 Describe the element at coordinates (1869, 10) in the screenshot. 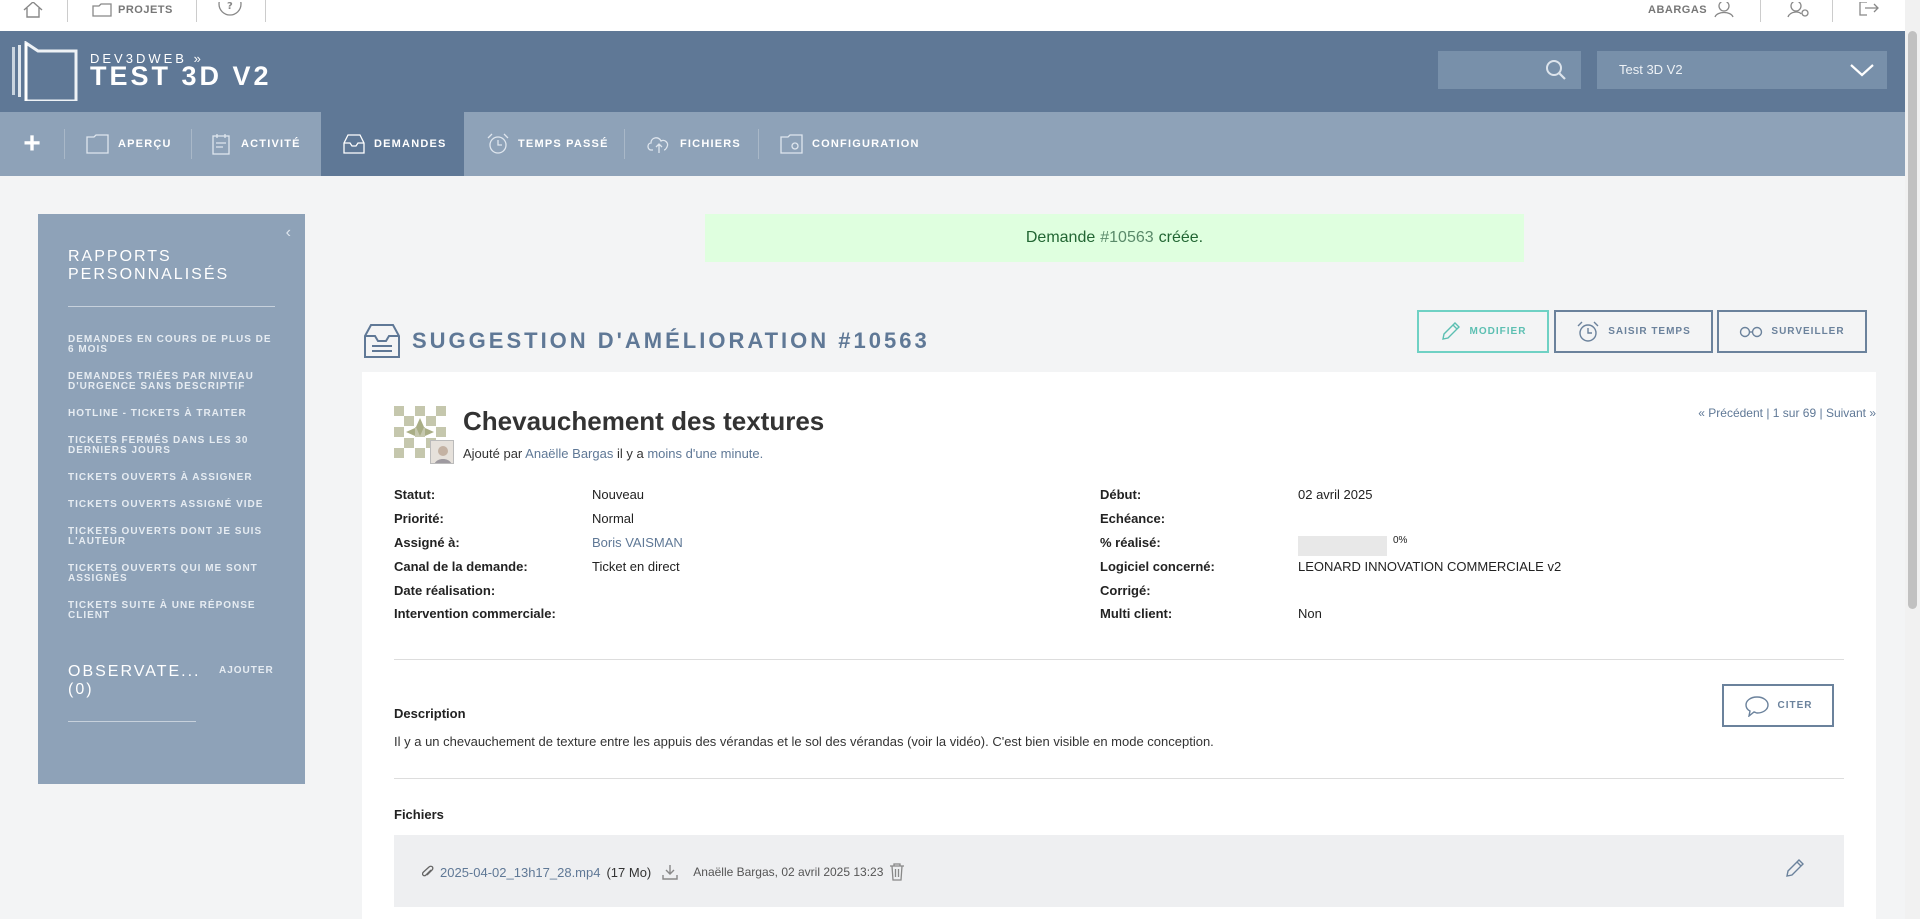

I see `logout-link` at that location.